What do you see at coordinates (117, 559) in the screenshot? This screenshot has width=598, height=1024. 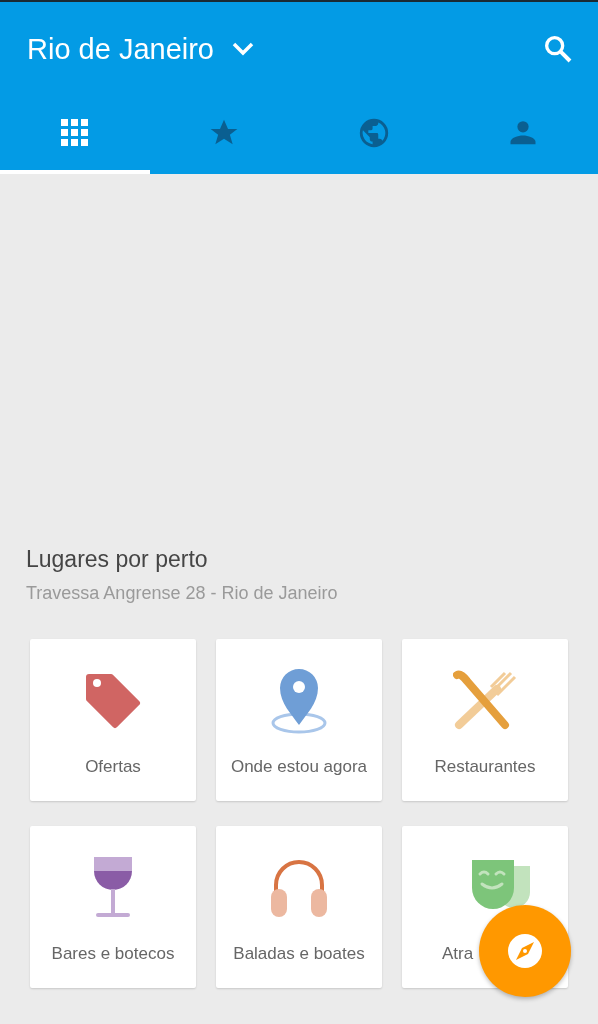 I see `section-title: Lugares por perto` at bounding box center [117, 559].